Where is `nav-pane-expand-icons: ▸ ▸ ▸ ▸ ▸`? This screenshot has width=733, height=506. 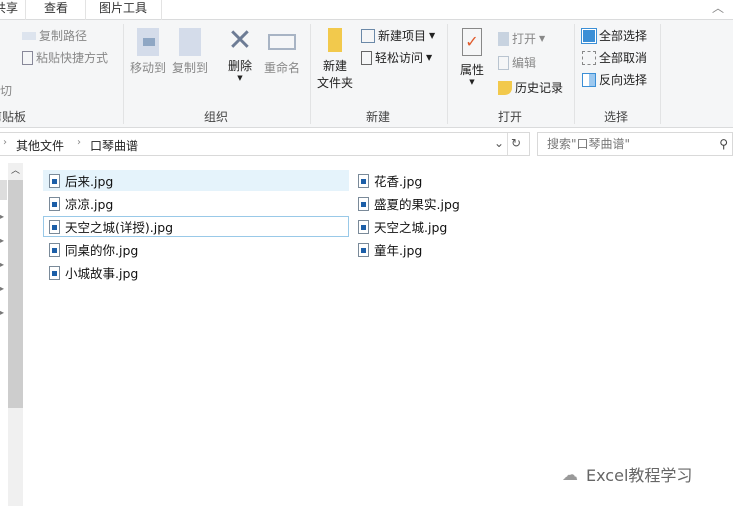 nav-pane-expand-icons: ▸ ▸ ▸ ▸ ▸ is located at coordinates (2, 265).